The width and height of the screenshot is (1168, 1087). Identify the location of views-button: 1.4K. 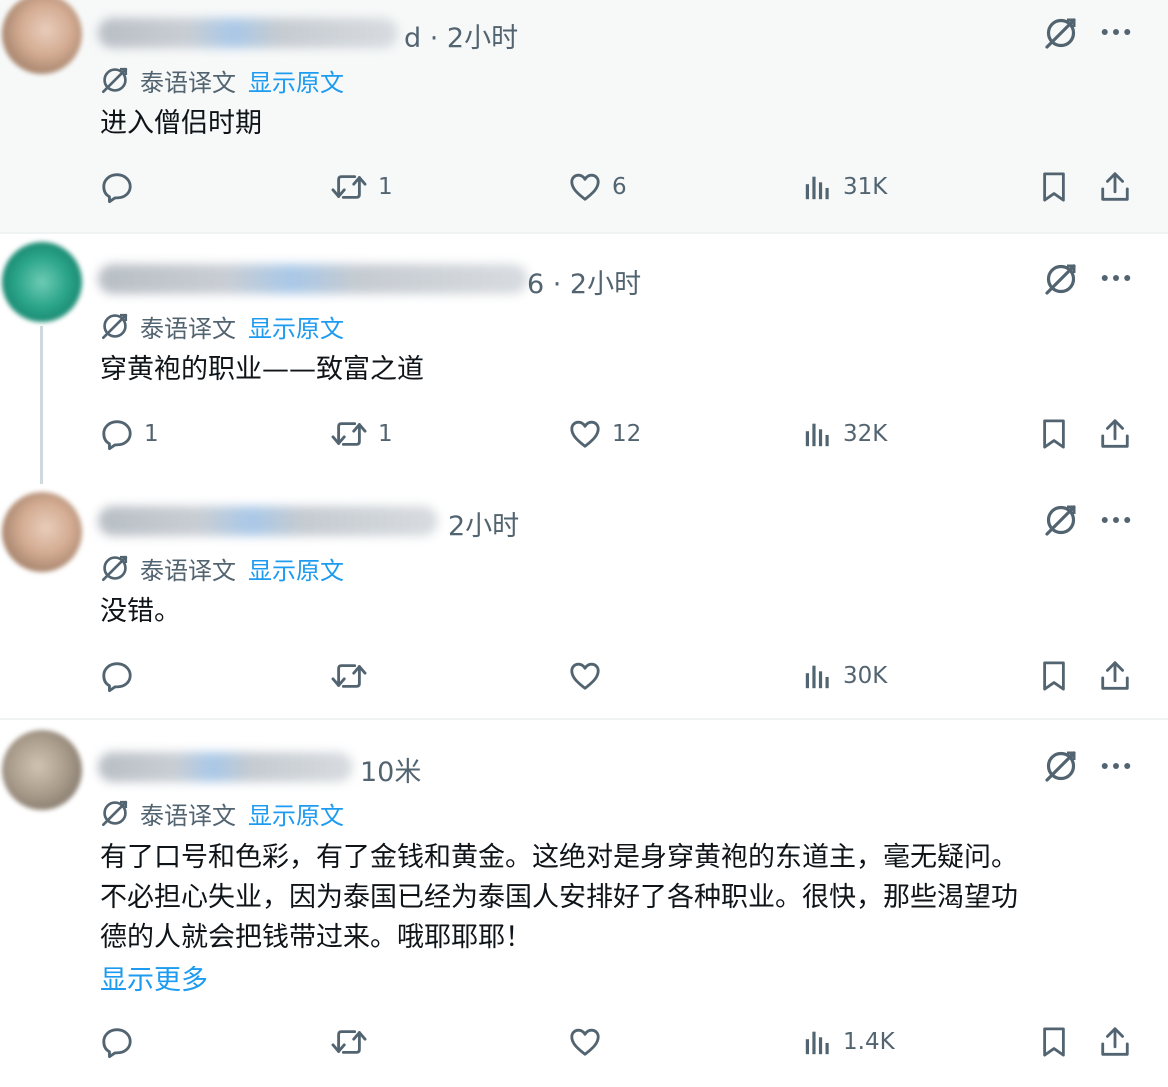
(849, 1042).